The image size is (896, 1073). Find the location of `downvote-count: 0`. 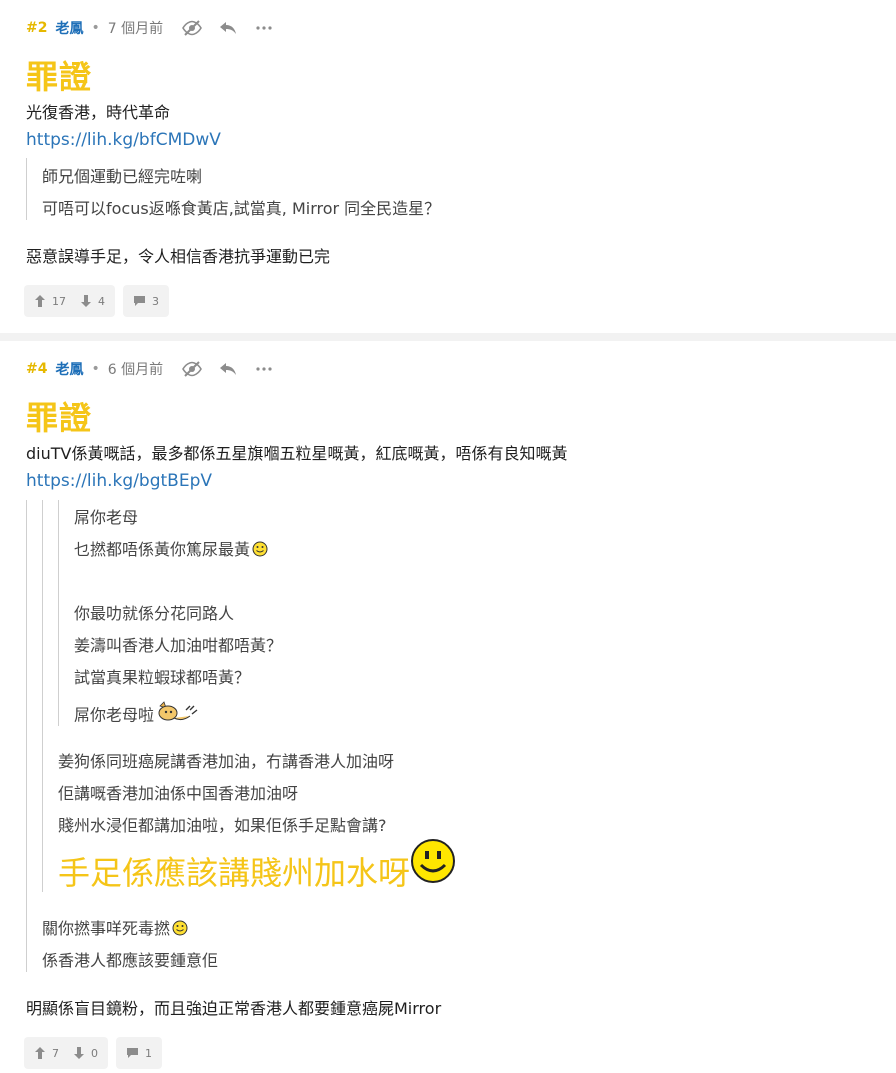

downvote-count: 0 is located at coordinates (94, 1053).